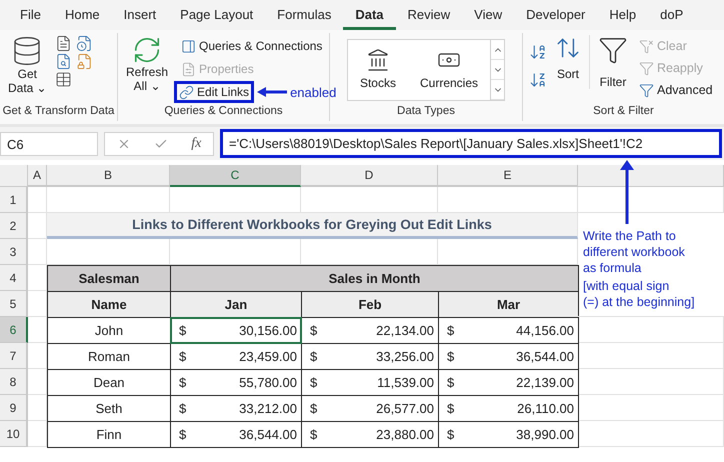 This screenshot has width=724, height=462. Describe the element at coordinates (27, 65) in the screenshot. I see `get-data-button: Get Data ⌄` at that location.